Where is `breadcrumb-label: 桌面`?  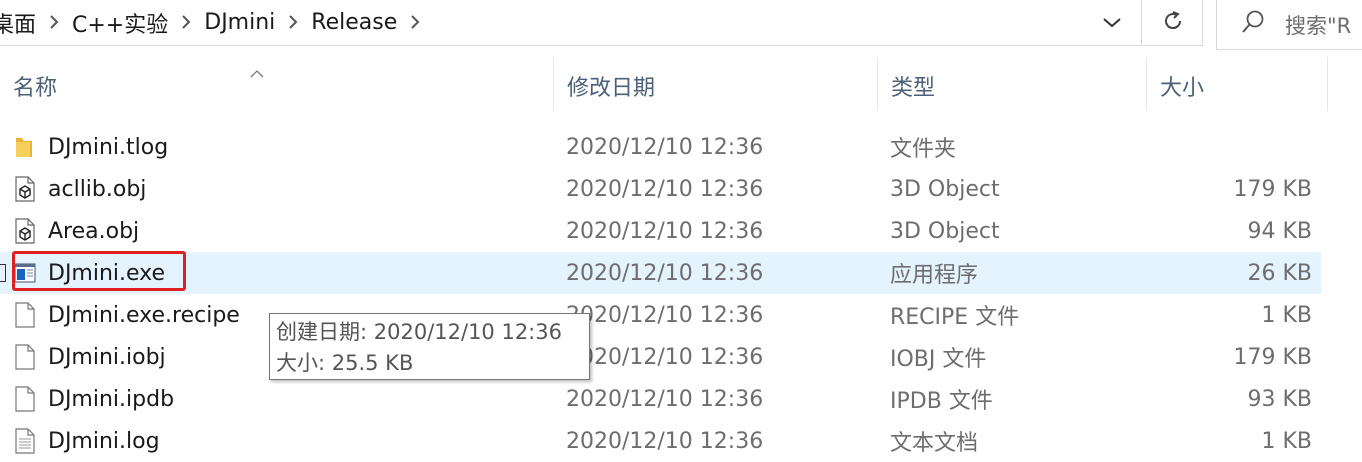 breadcrumb-label: 桌面 is located at coordinates (18, 25).